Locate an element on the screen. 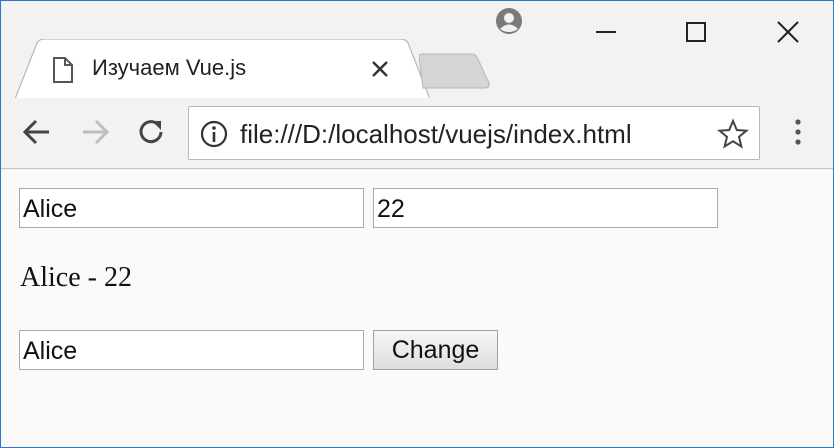 The width and height of the screenshot is (834, 448). age-input is located at coordinates (545, 208).